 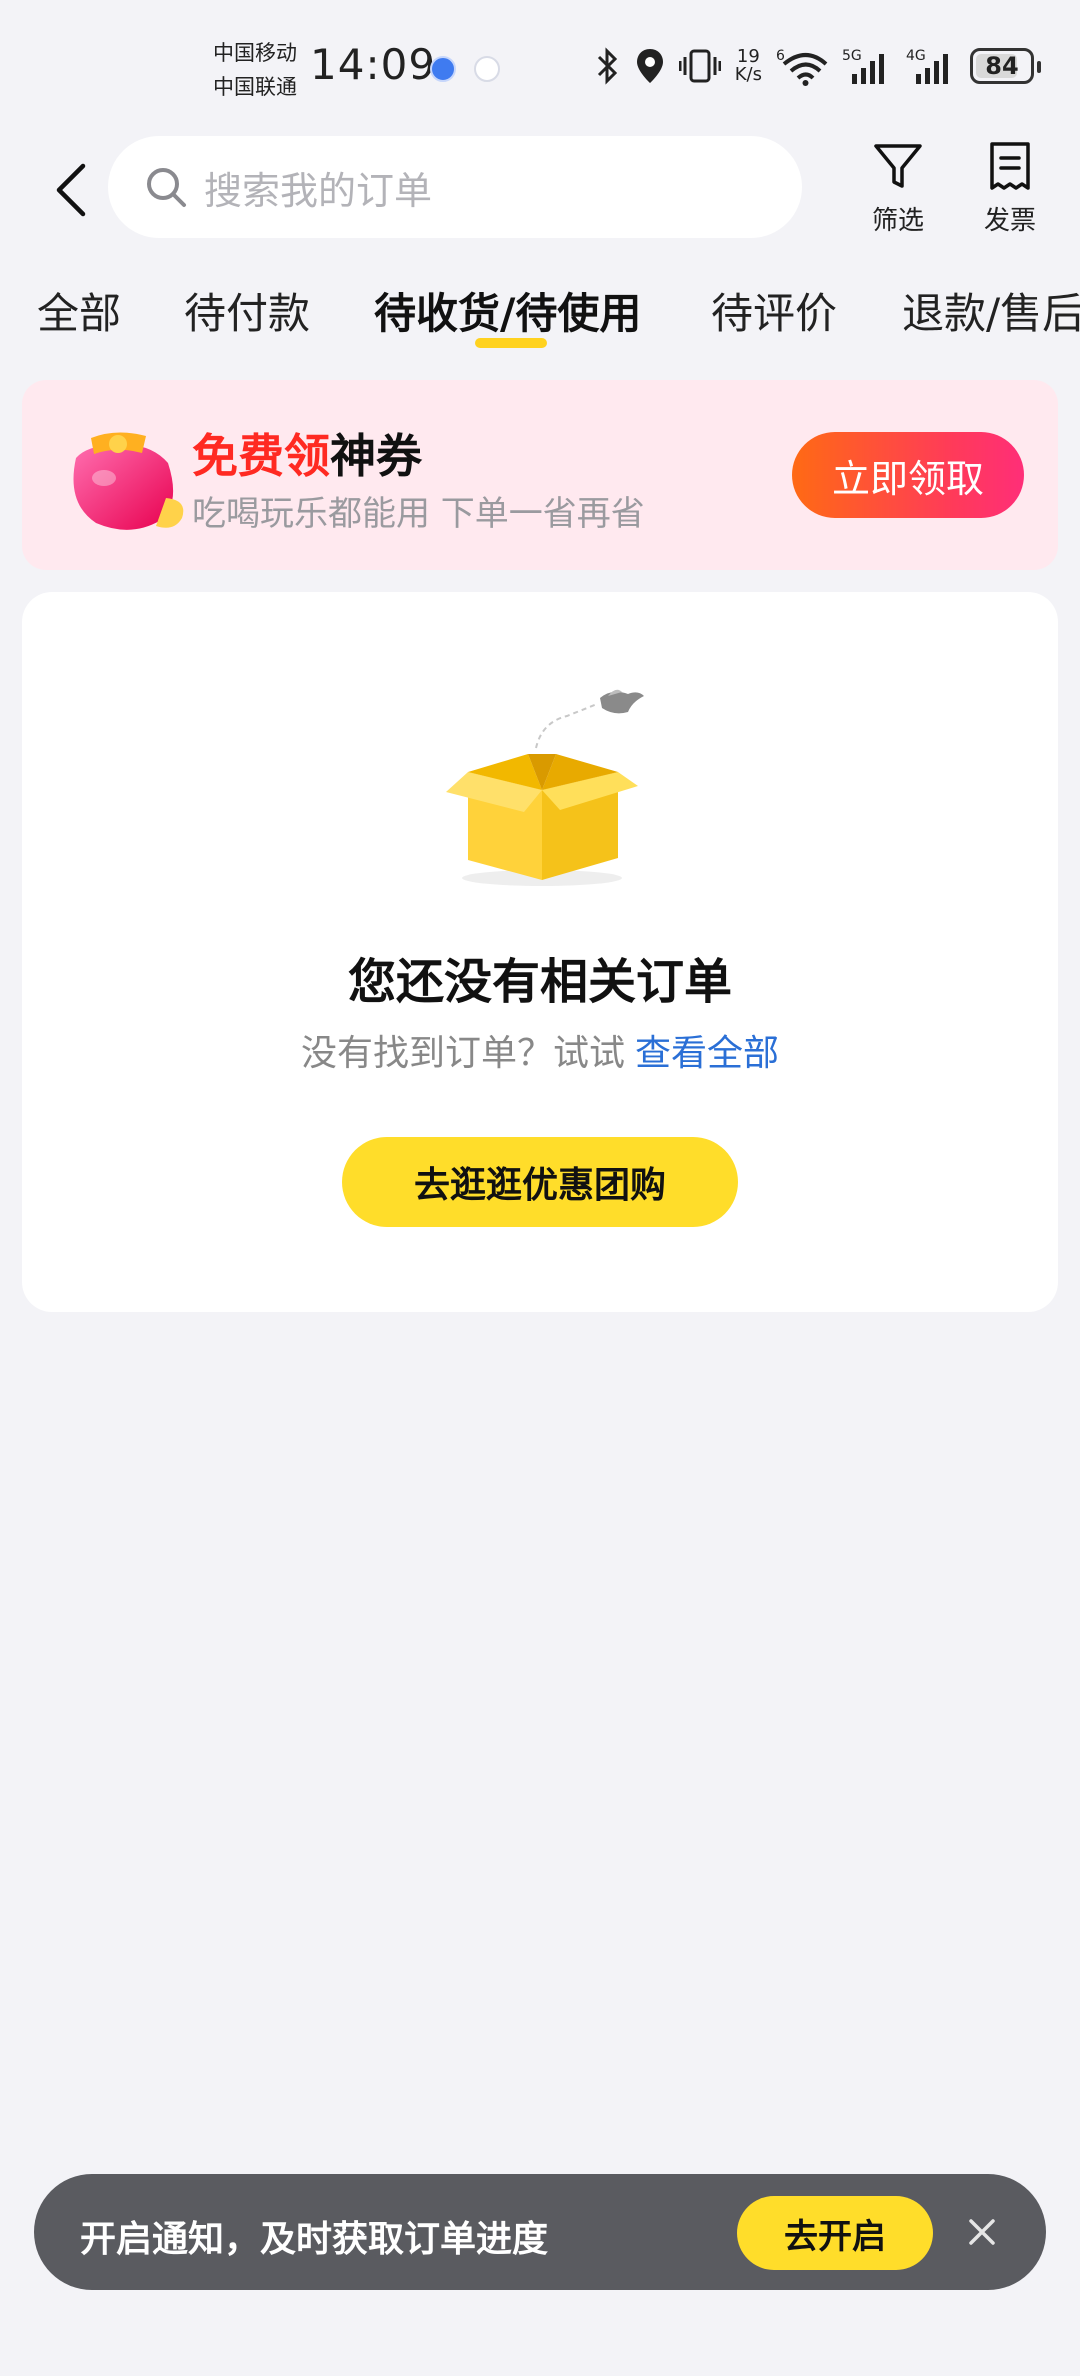 I want to click on back-button, so click(x=70, y=190).